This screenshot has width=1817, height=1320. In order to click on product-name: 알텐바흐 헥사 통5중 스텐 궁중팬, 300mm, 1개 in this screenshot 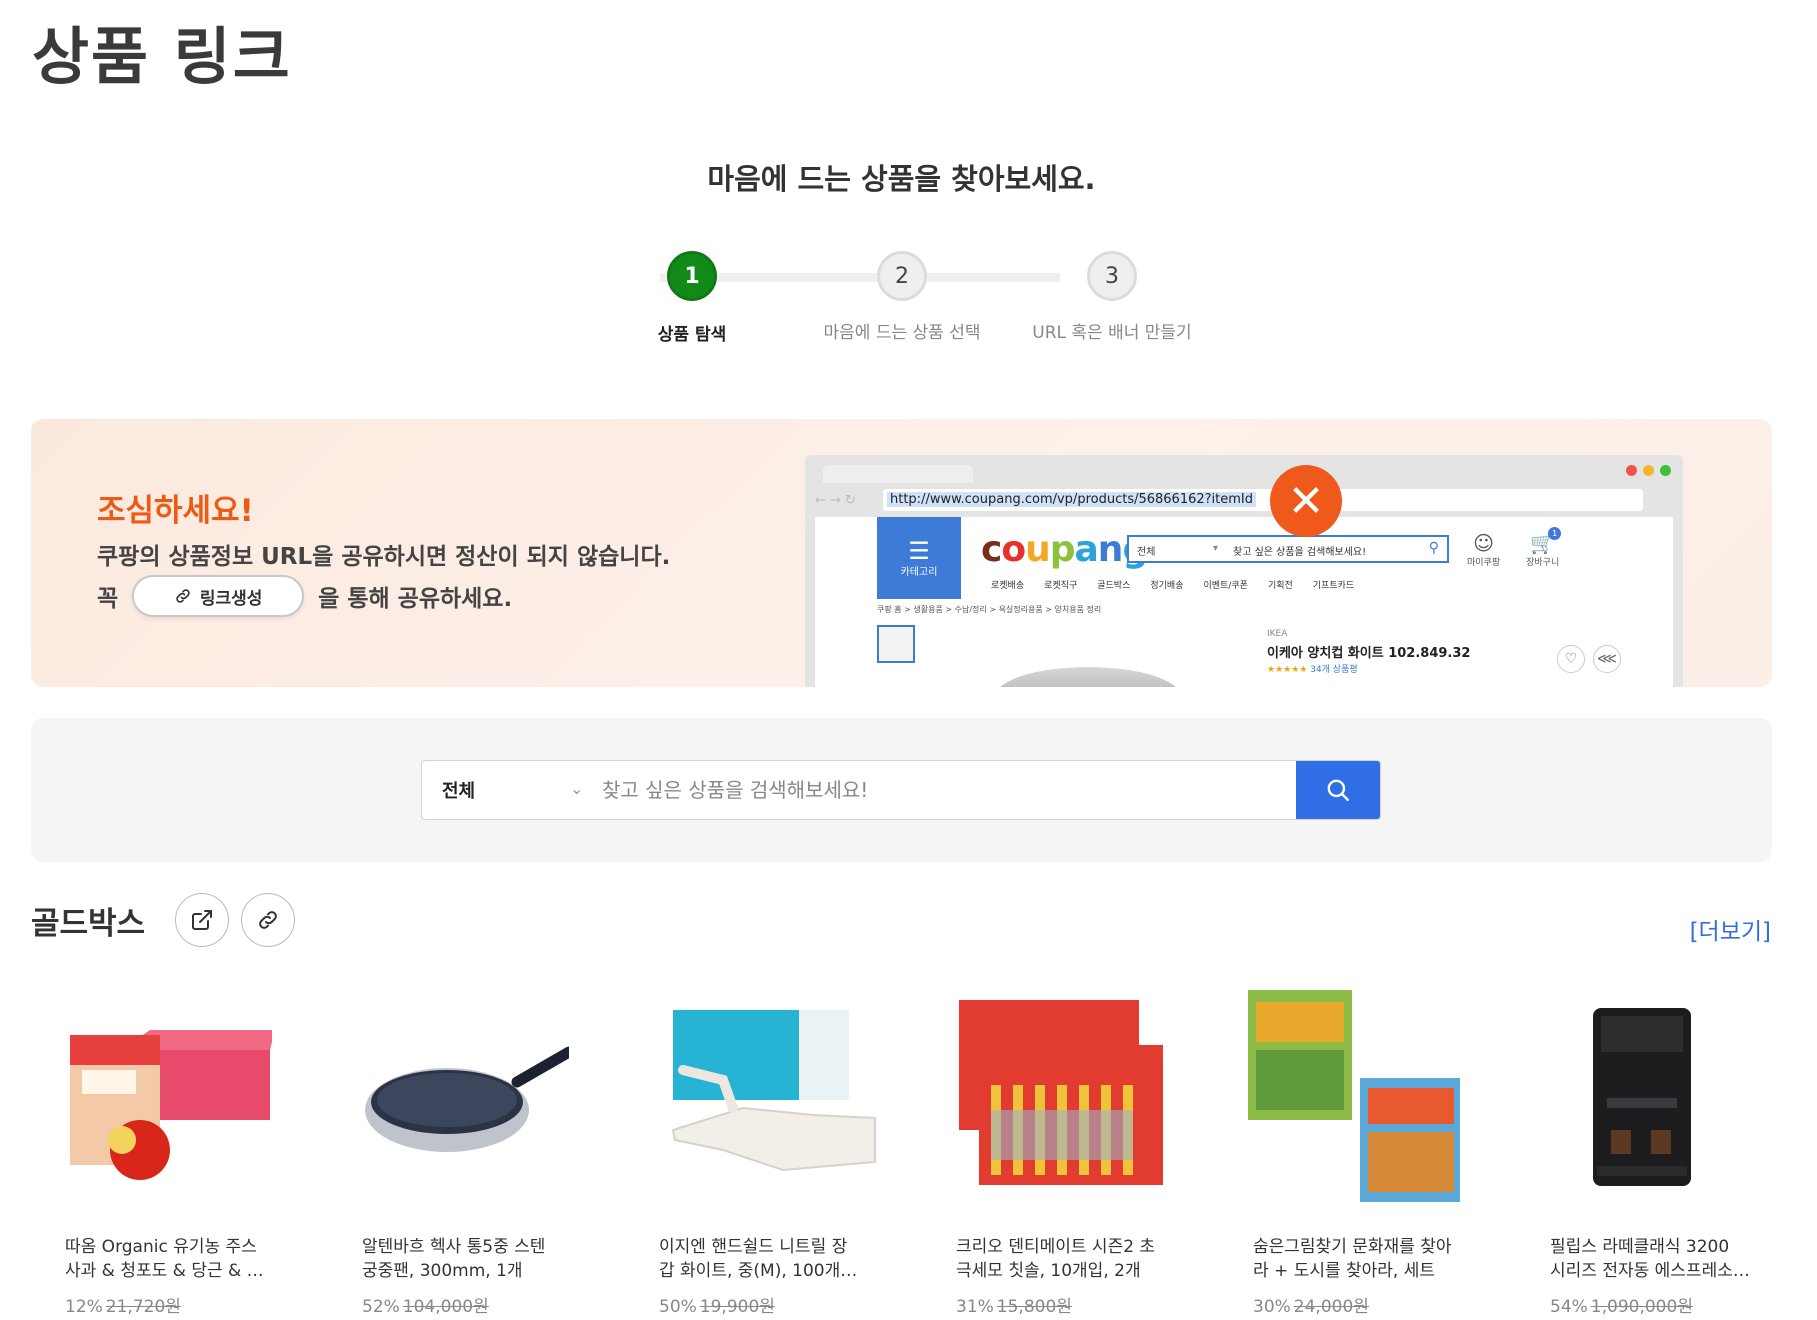, I will do `click(454, 1259)`.